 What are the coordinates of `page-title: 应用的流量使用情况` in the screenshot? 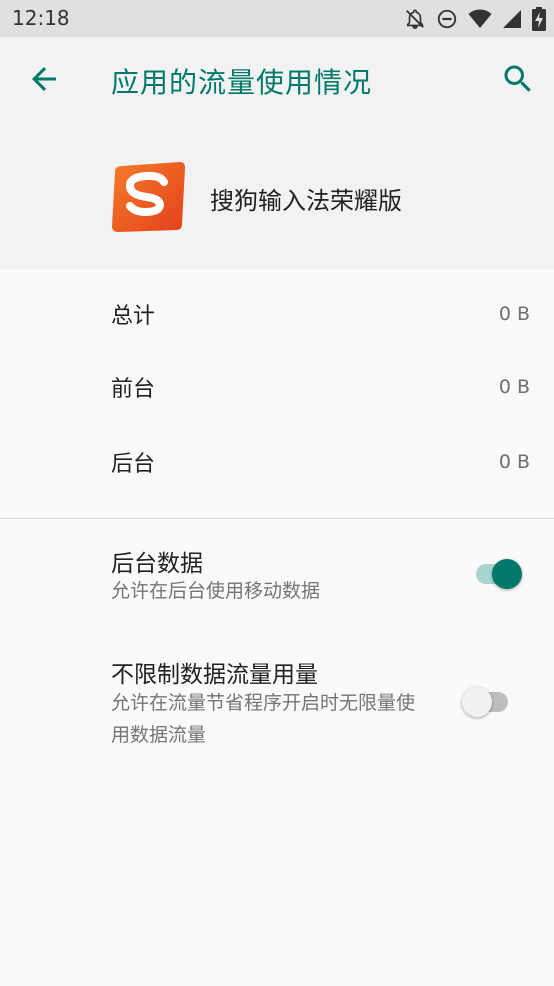 It's located at (242, 82).